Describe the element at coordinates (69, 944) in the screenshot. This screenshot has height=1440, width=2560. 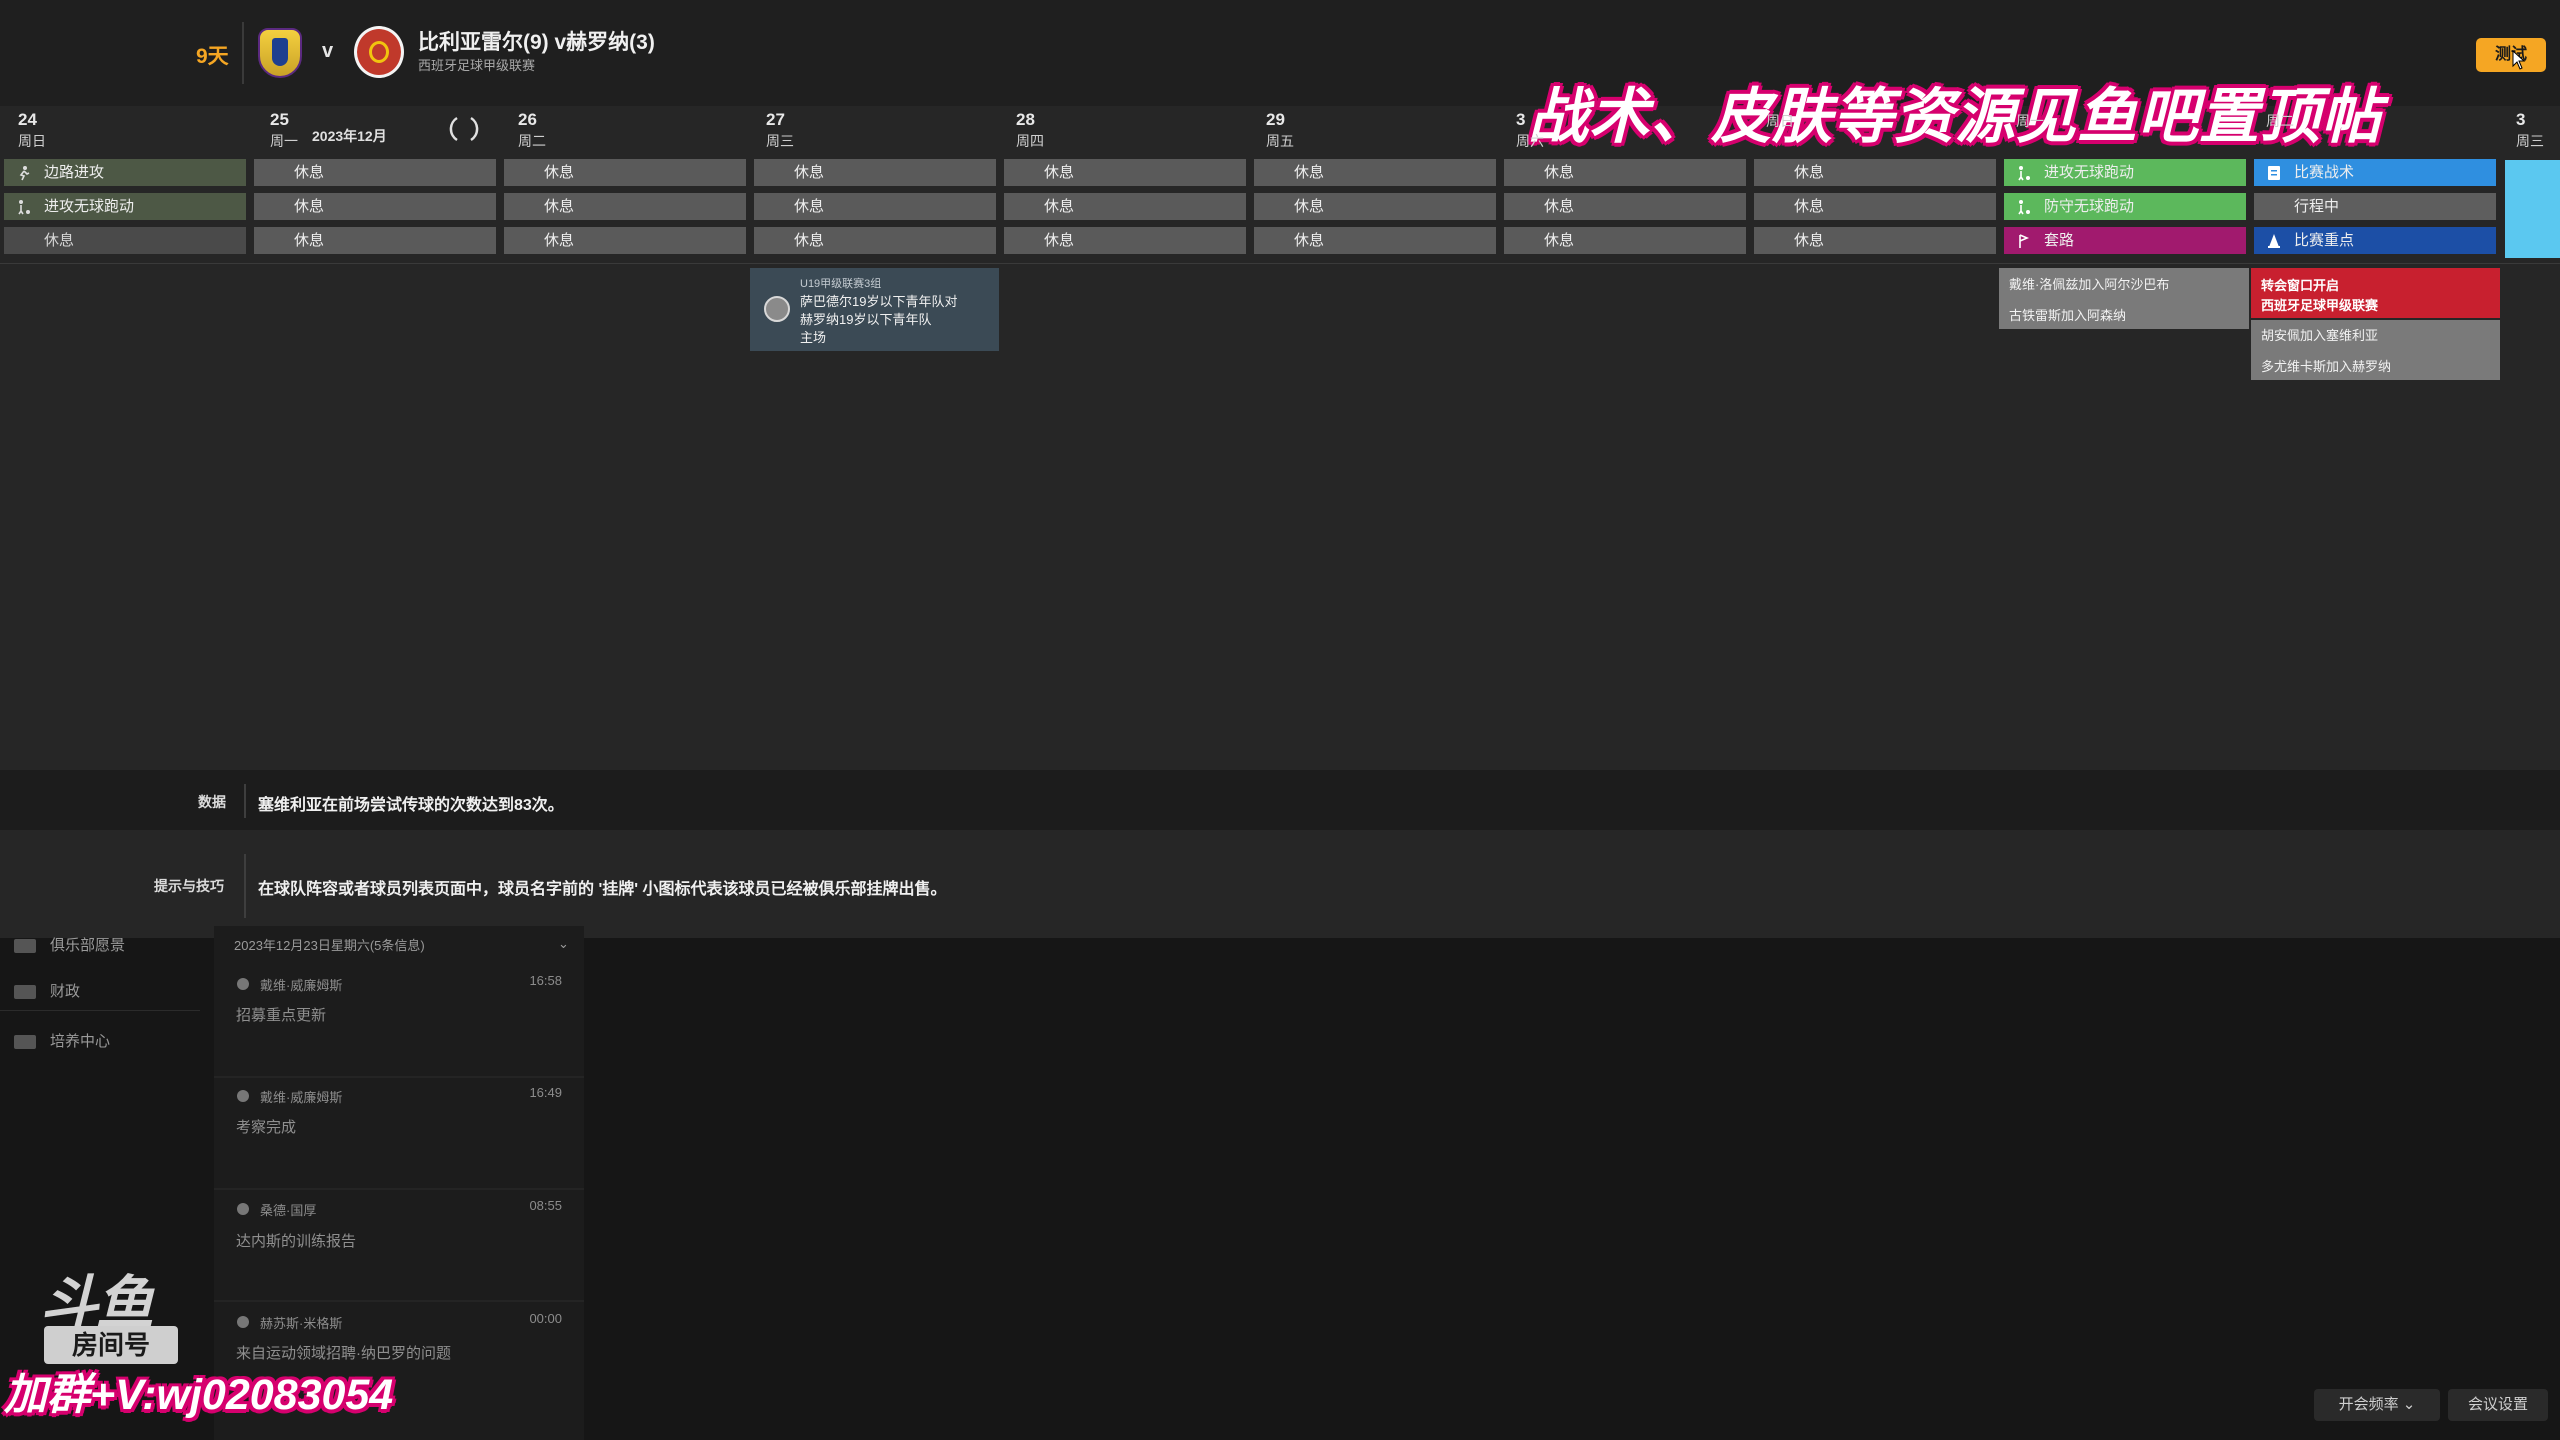
I see `sidebar-item-club-vision: 俱乐部愿景` at that location.